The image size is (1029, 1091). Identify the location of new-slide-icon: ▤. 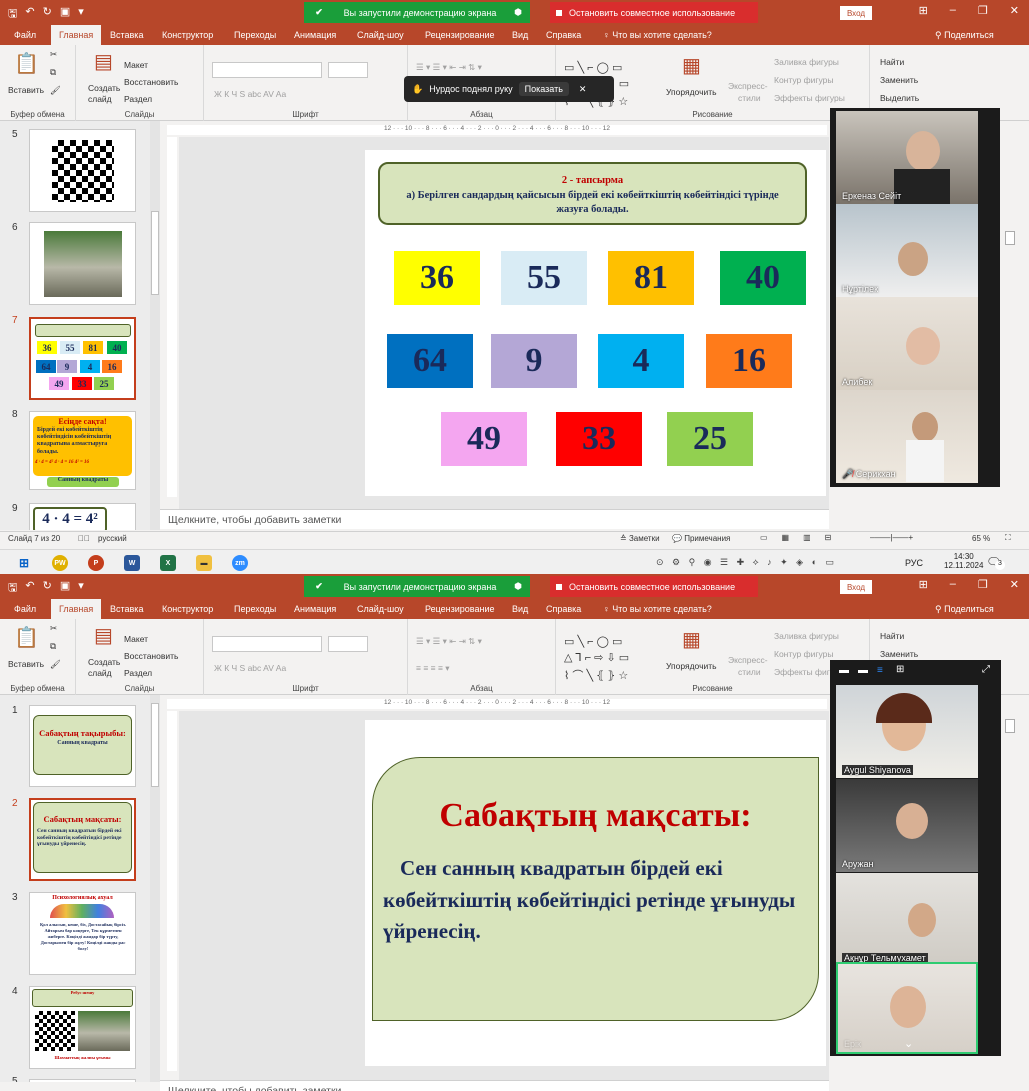
(103, 61).